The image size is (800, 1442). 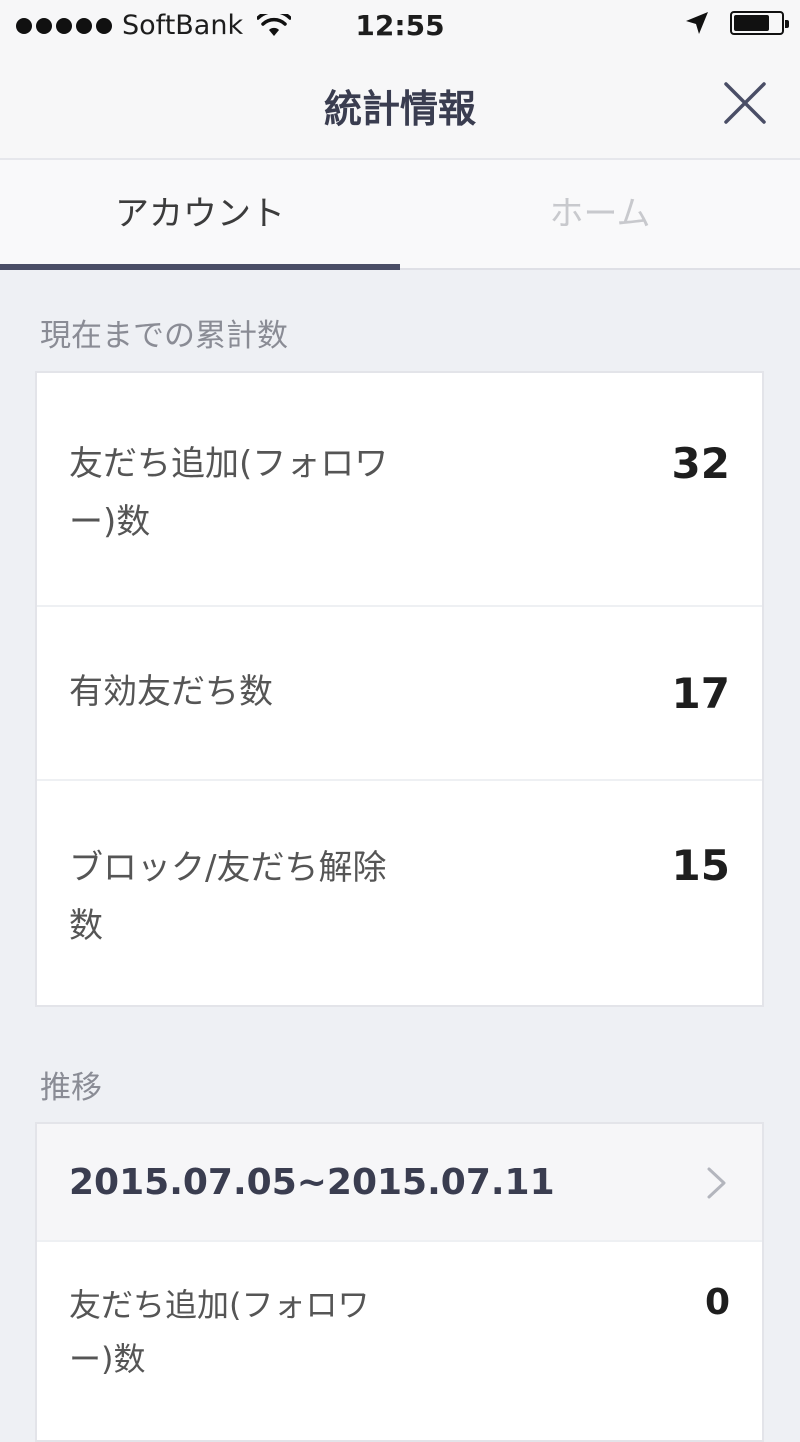 I want to click on trend-heading: 推移, so click(x=71, y=1088).